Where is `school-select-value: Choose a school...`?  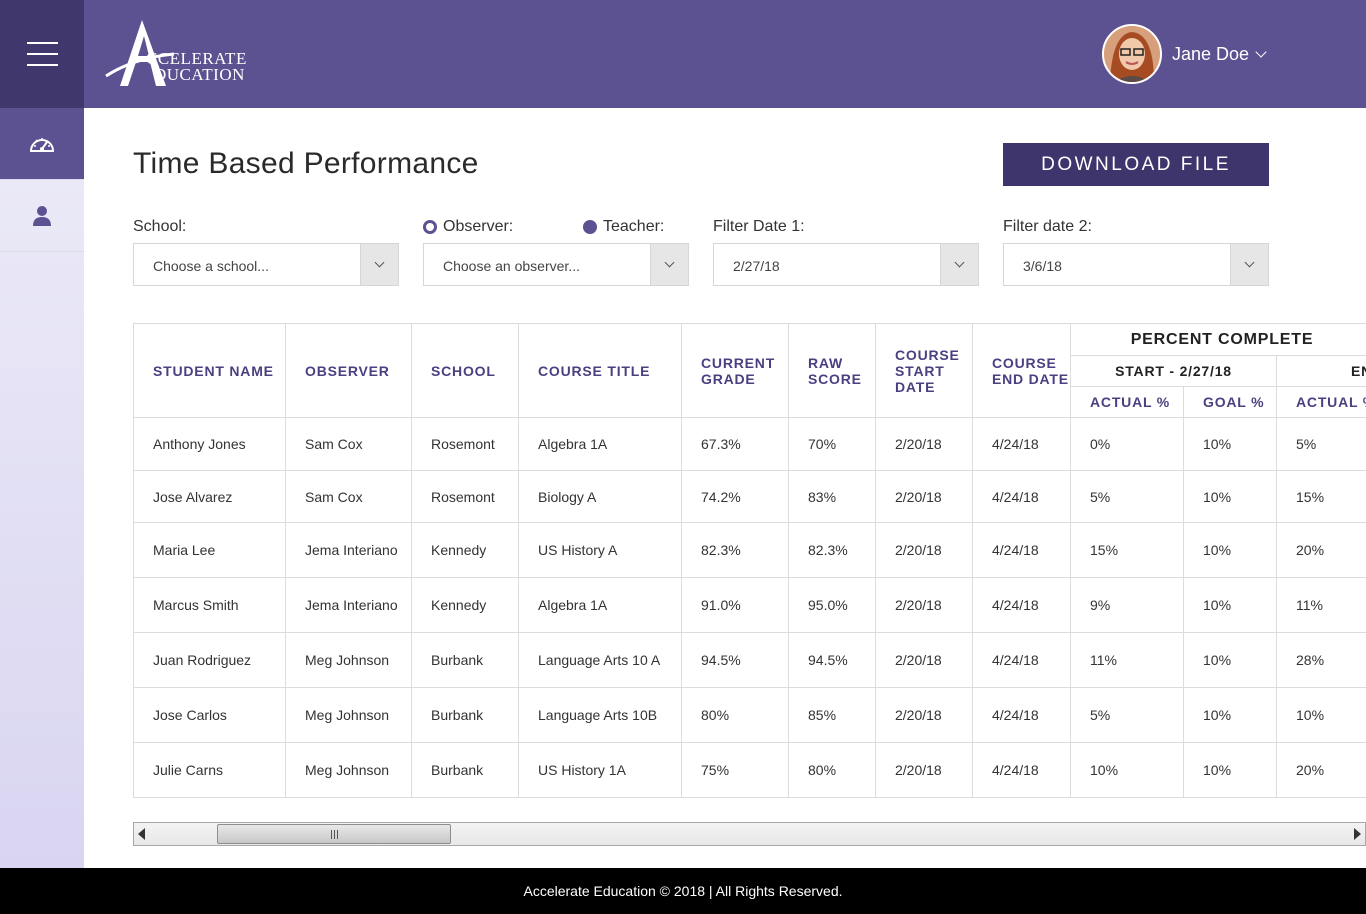
school-select-value: Choose a school... is located at coordinates (211, 266).